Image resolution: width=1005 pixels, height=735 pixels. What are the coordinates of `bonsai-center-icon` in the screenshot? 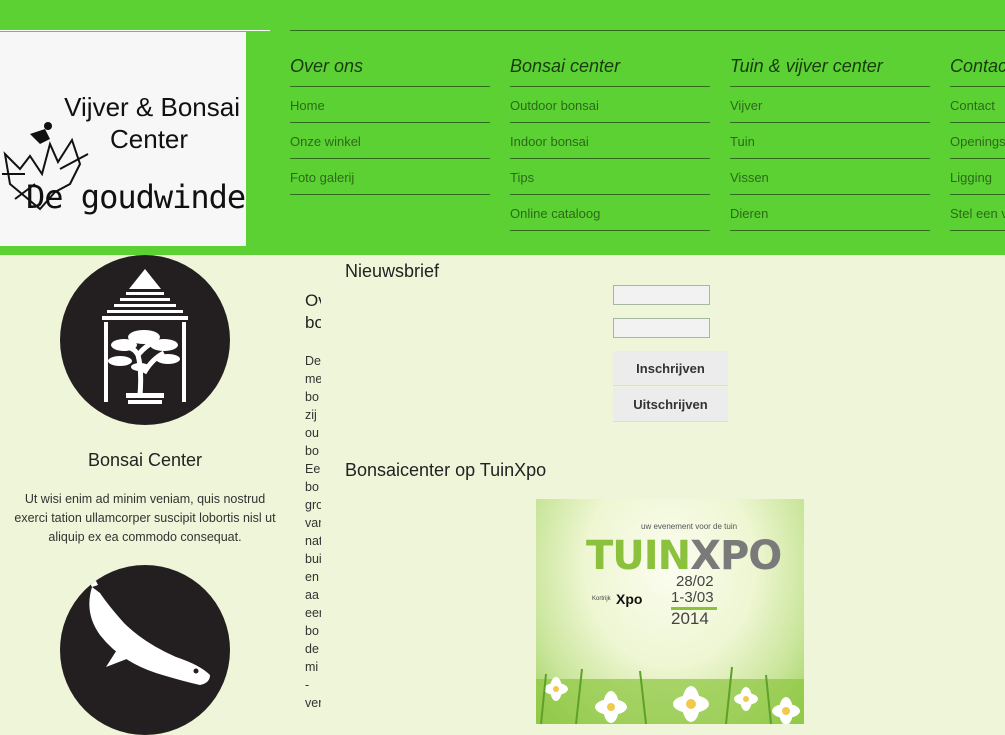 It's located at (145, 340).